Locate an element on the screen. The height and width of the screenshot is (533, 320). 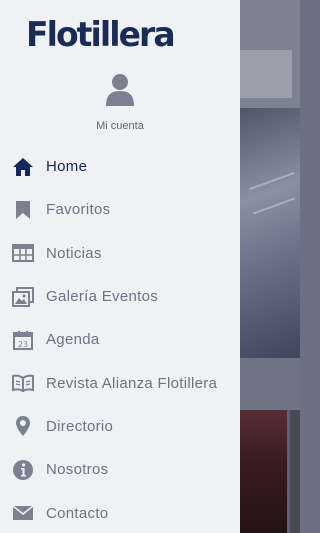
bookmark-icon is located at coordinates (23, 210).